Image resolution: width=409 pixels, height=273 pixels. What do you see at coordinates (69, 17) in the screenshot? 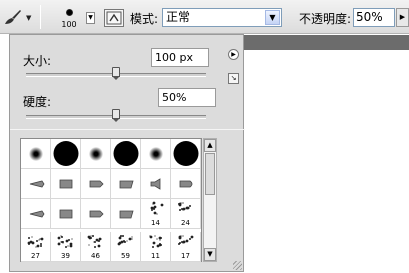
I see `brush-preset-picker: 100` at bounding box center [69, 17].